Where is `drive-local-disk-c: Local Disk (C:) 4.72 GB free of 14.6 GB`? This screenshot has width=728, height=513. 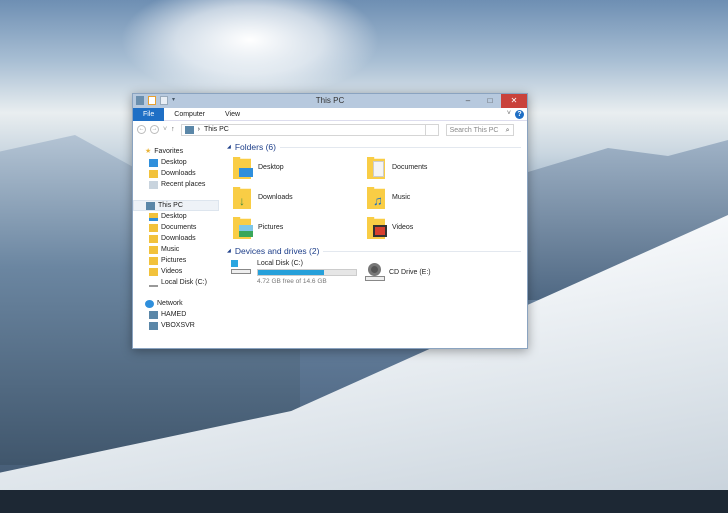 drive-local-disk-c: Local Disk (C:) 4.72 GB free of 14.6 GB is located at coordinates (298, 272).